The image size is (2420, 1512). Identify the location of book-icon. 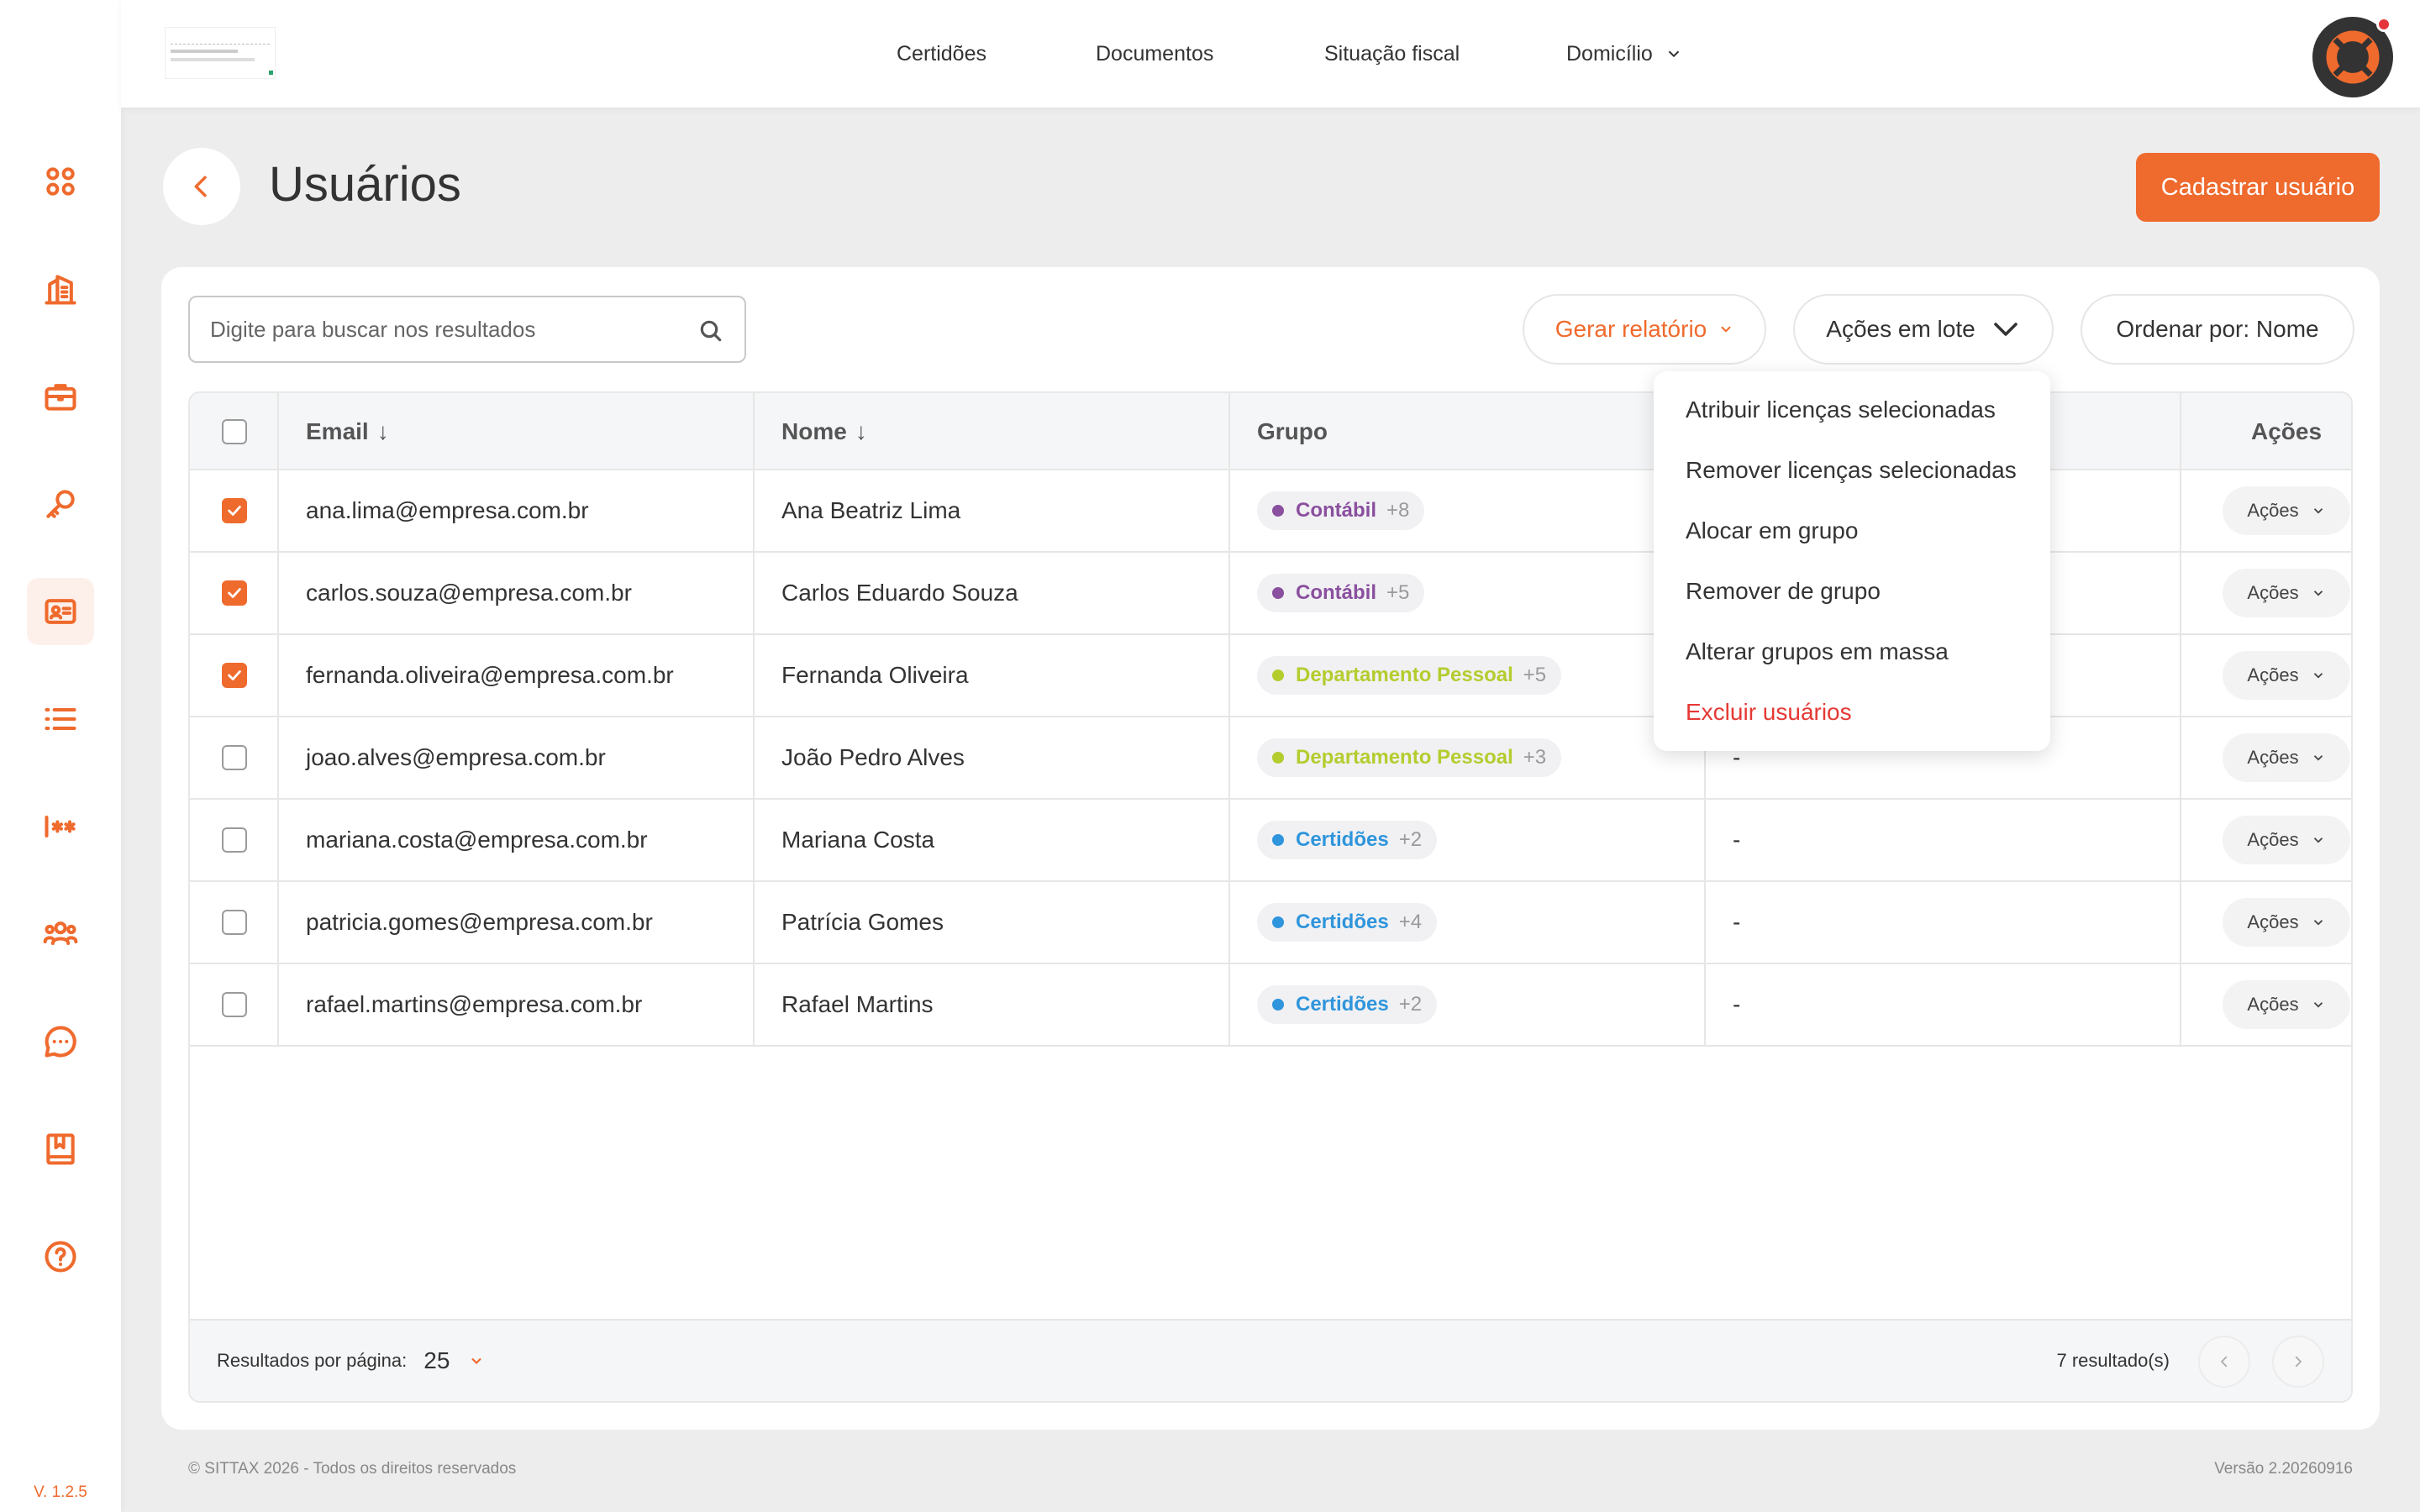
(60, 1149).